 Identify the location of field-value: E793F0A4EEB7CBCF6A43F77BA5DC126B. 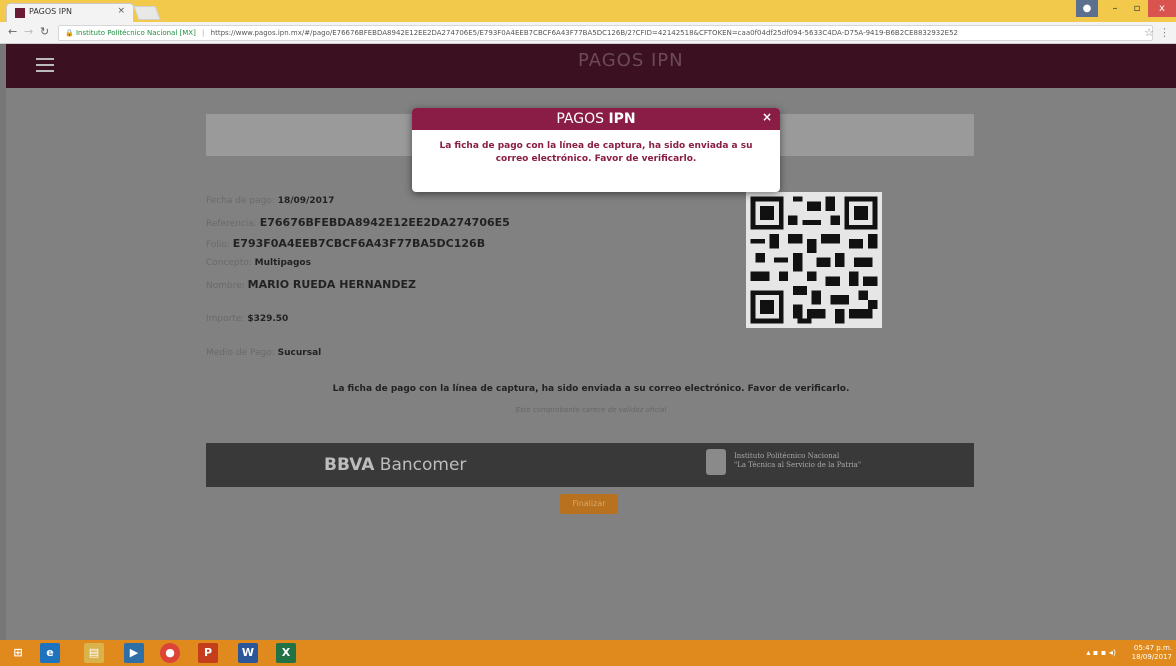
(359, 243).